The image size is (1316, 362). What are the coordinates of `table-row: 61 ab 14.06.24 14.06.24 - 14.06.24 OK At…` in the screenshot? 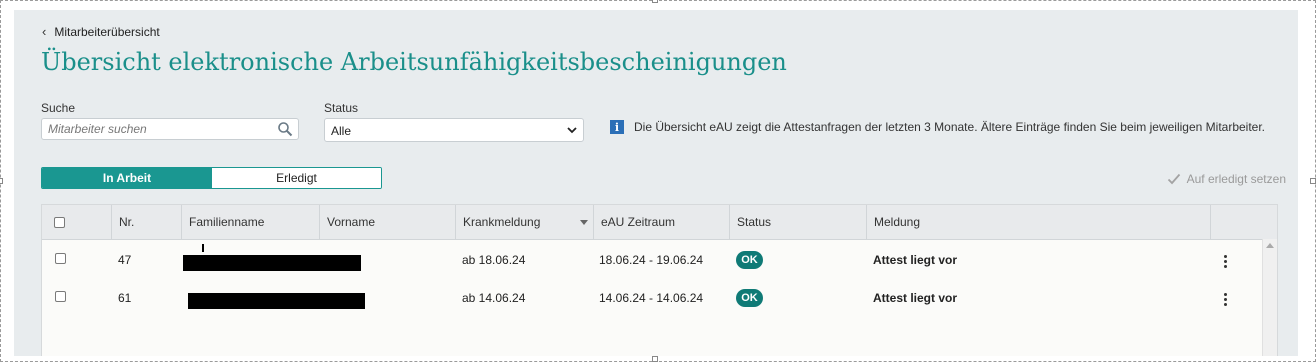 It's located at (652, 296).